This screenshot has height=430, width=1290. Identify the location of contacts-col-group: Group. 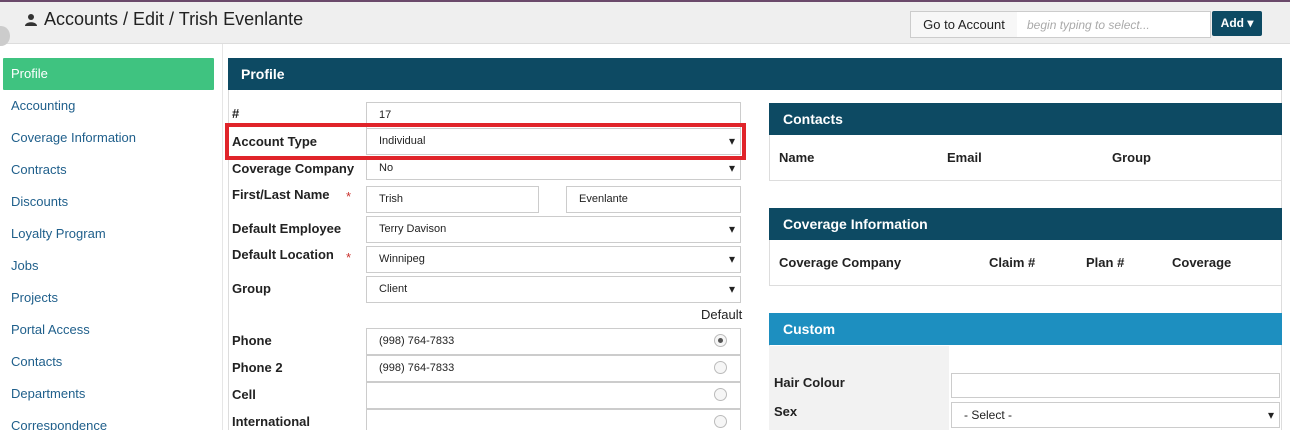
(1131, 157).